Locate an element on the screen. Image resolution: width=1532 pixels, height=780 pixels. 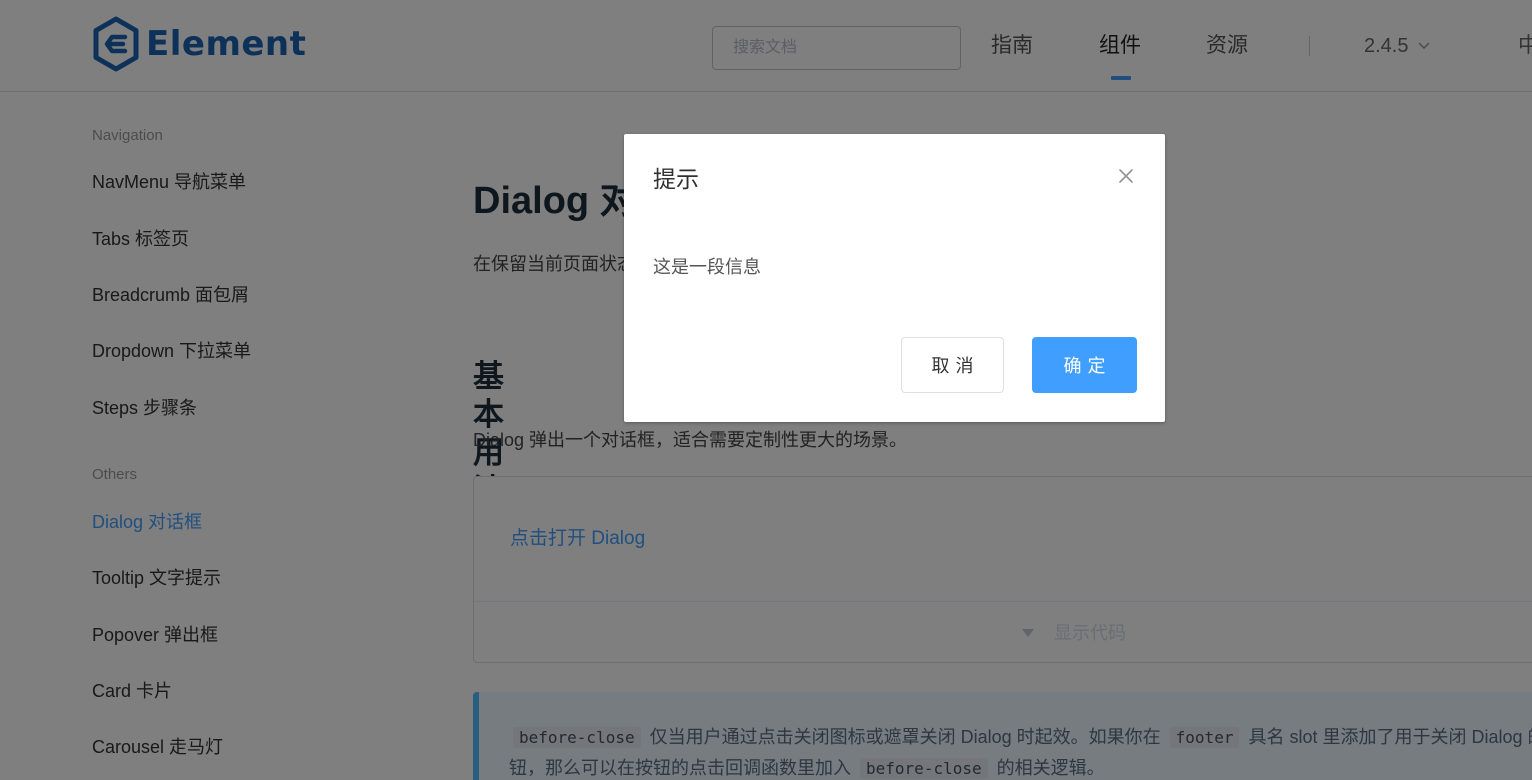
dialog: 提示 这是一段信息 取消 确定 is located at coordinates (894, 278).